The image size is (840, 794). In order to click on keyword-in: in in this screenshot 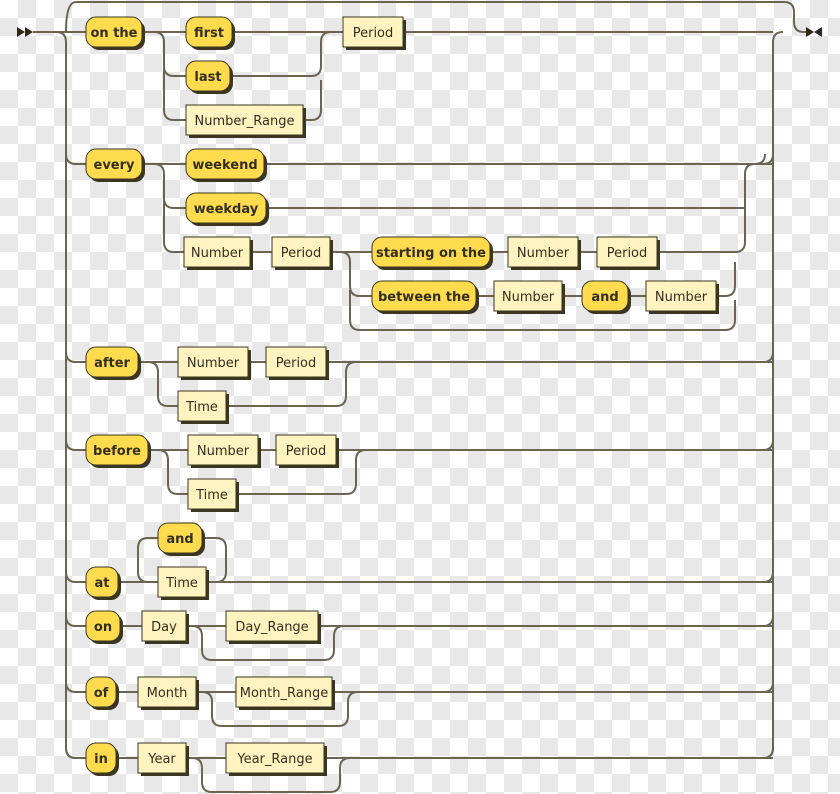, I will do `click(102, 759)`.